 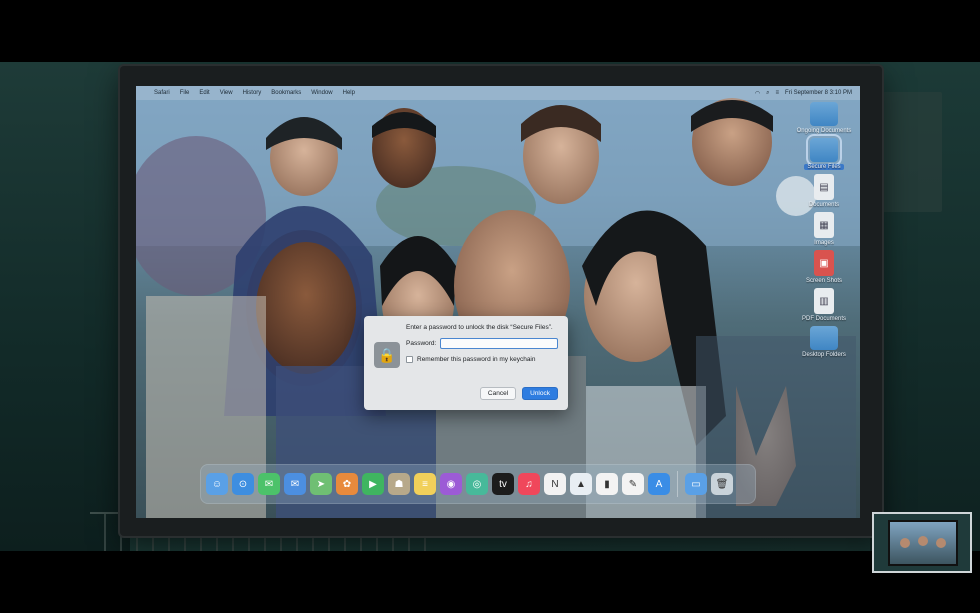 I want to click on findmy-icon: ◎, so click(x=477, y=484).